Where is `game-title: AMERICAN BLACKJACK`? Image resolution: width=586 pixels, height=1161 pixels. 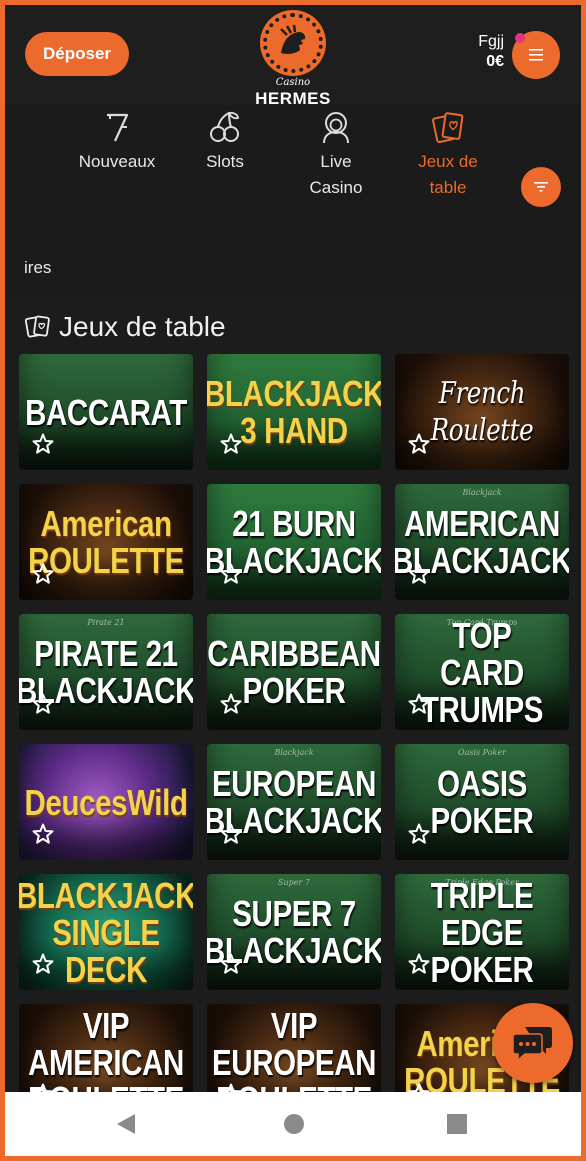 game-title: AMERICAN BLACKJACK is located at coordinates (482, 542).